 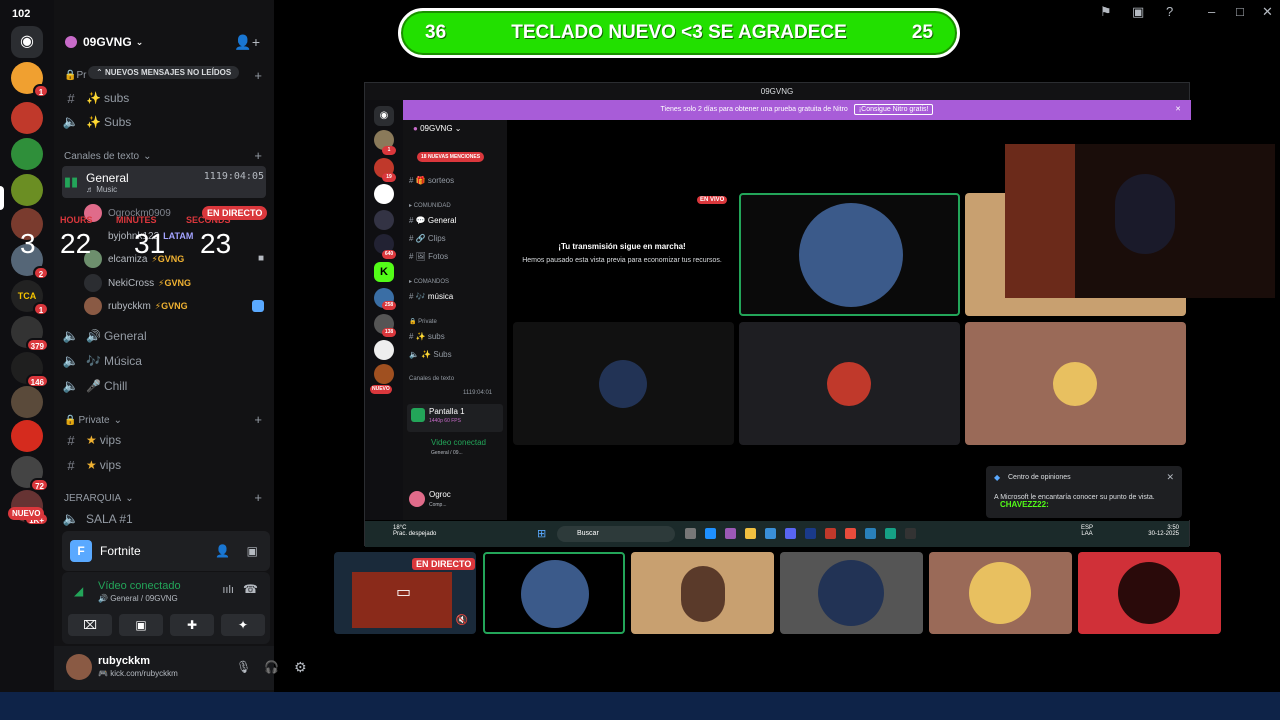 What do you see at coordinates (690, 533) in the screenshot?
I see `task-view-icon` at bounding box center [690, 533].